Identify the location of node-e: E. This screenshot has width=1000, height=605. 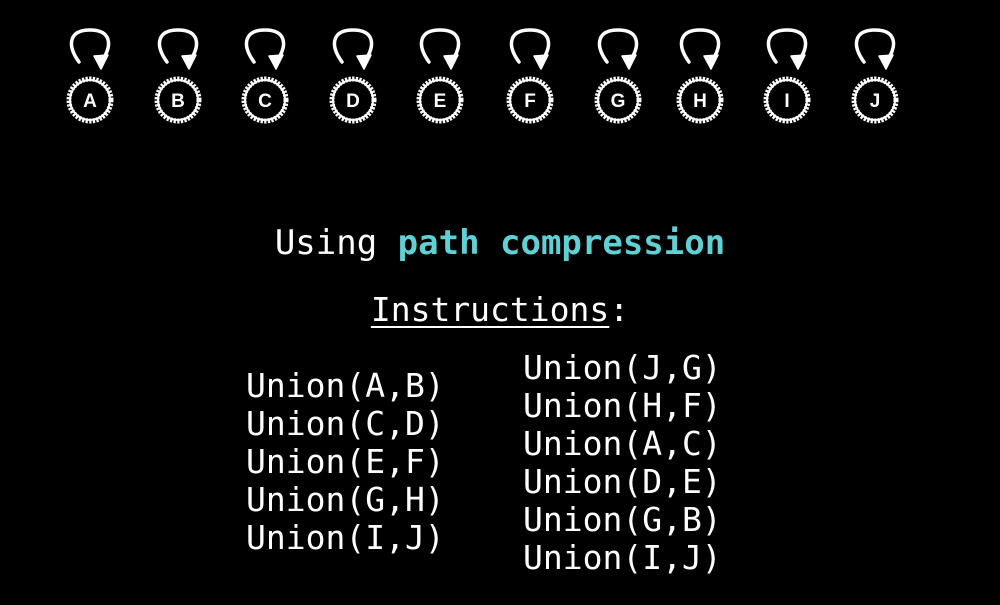
(440, 76).